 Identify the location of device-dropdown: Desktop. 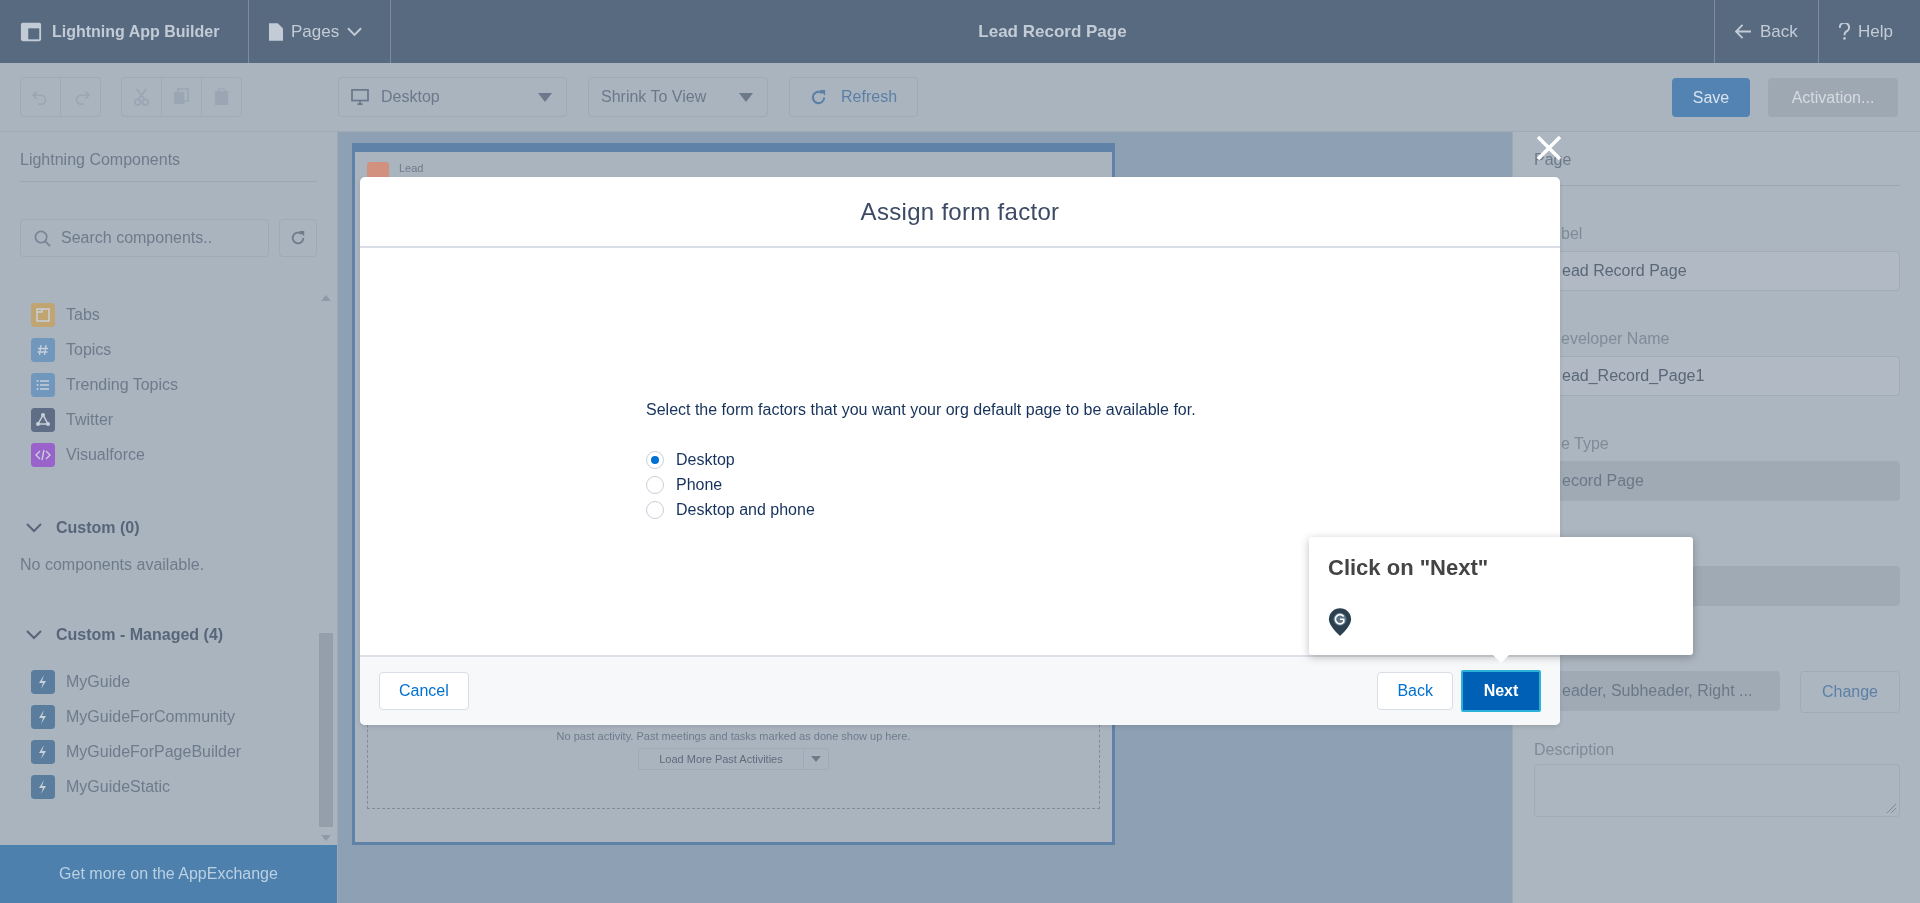
(452, 97).